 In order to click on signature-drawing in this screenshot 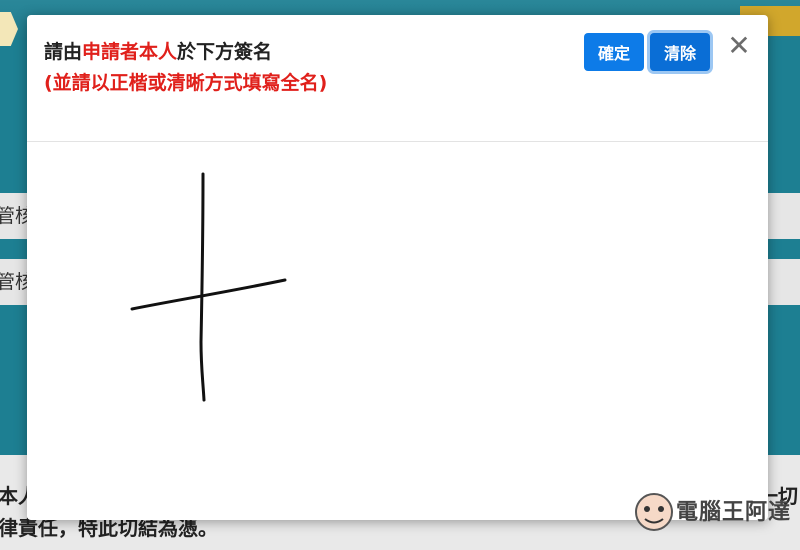, I will do `click(208, 287)`.